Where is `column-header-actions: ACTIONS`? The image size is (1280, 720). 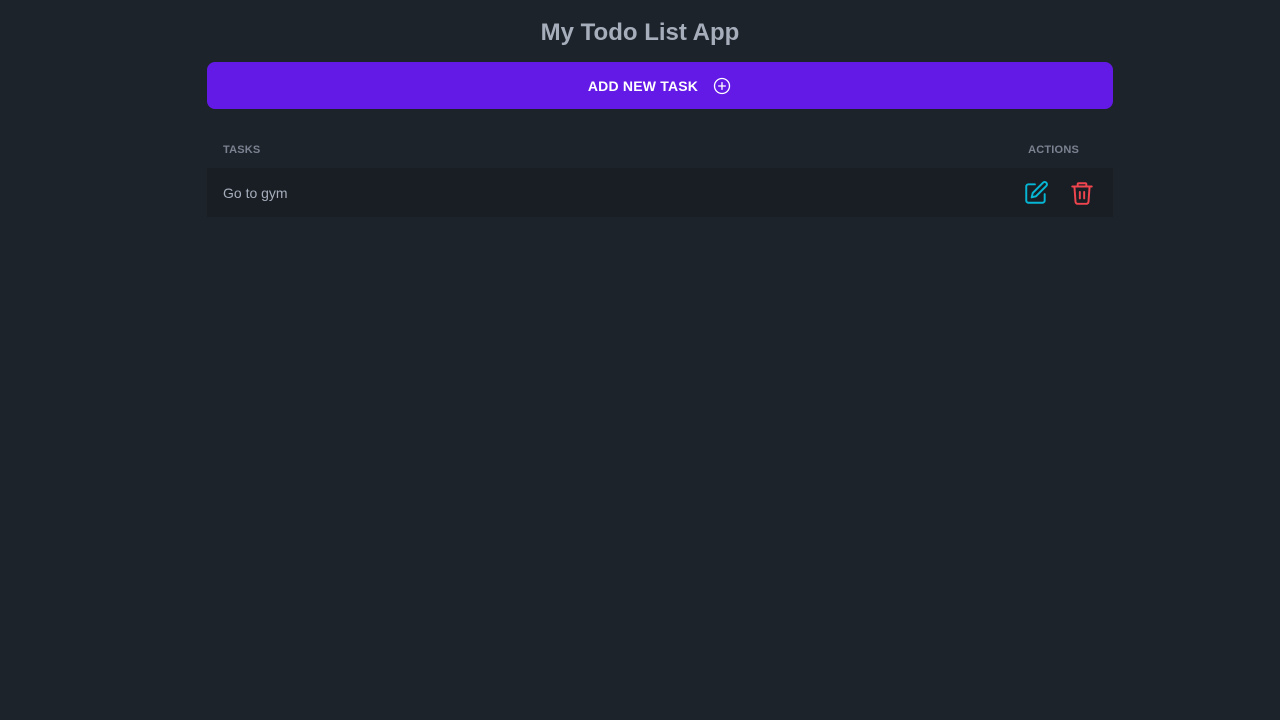 column-header-actions: ACTIONS is located at coordinates (1053, 150).